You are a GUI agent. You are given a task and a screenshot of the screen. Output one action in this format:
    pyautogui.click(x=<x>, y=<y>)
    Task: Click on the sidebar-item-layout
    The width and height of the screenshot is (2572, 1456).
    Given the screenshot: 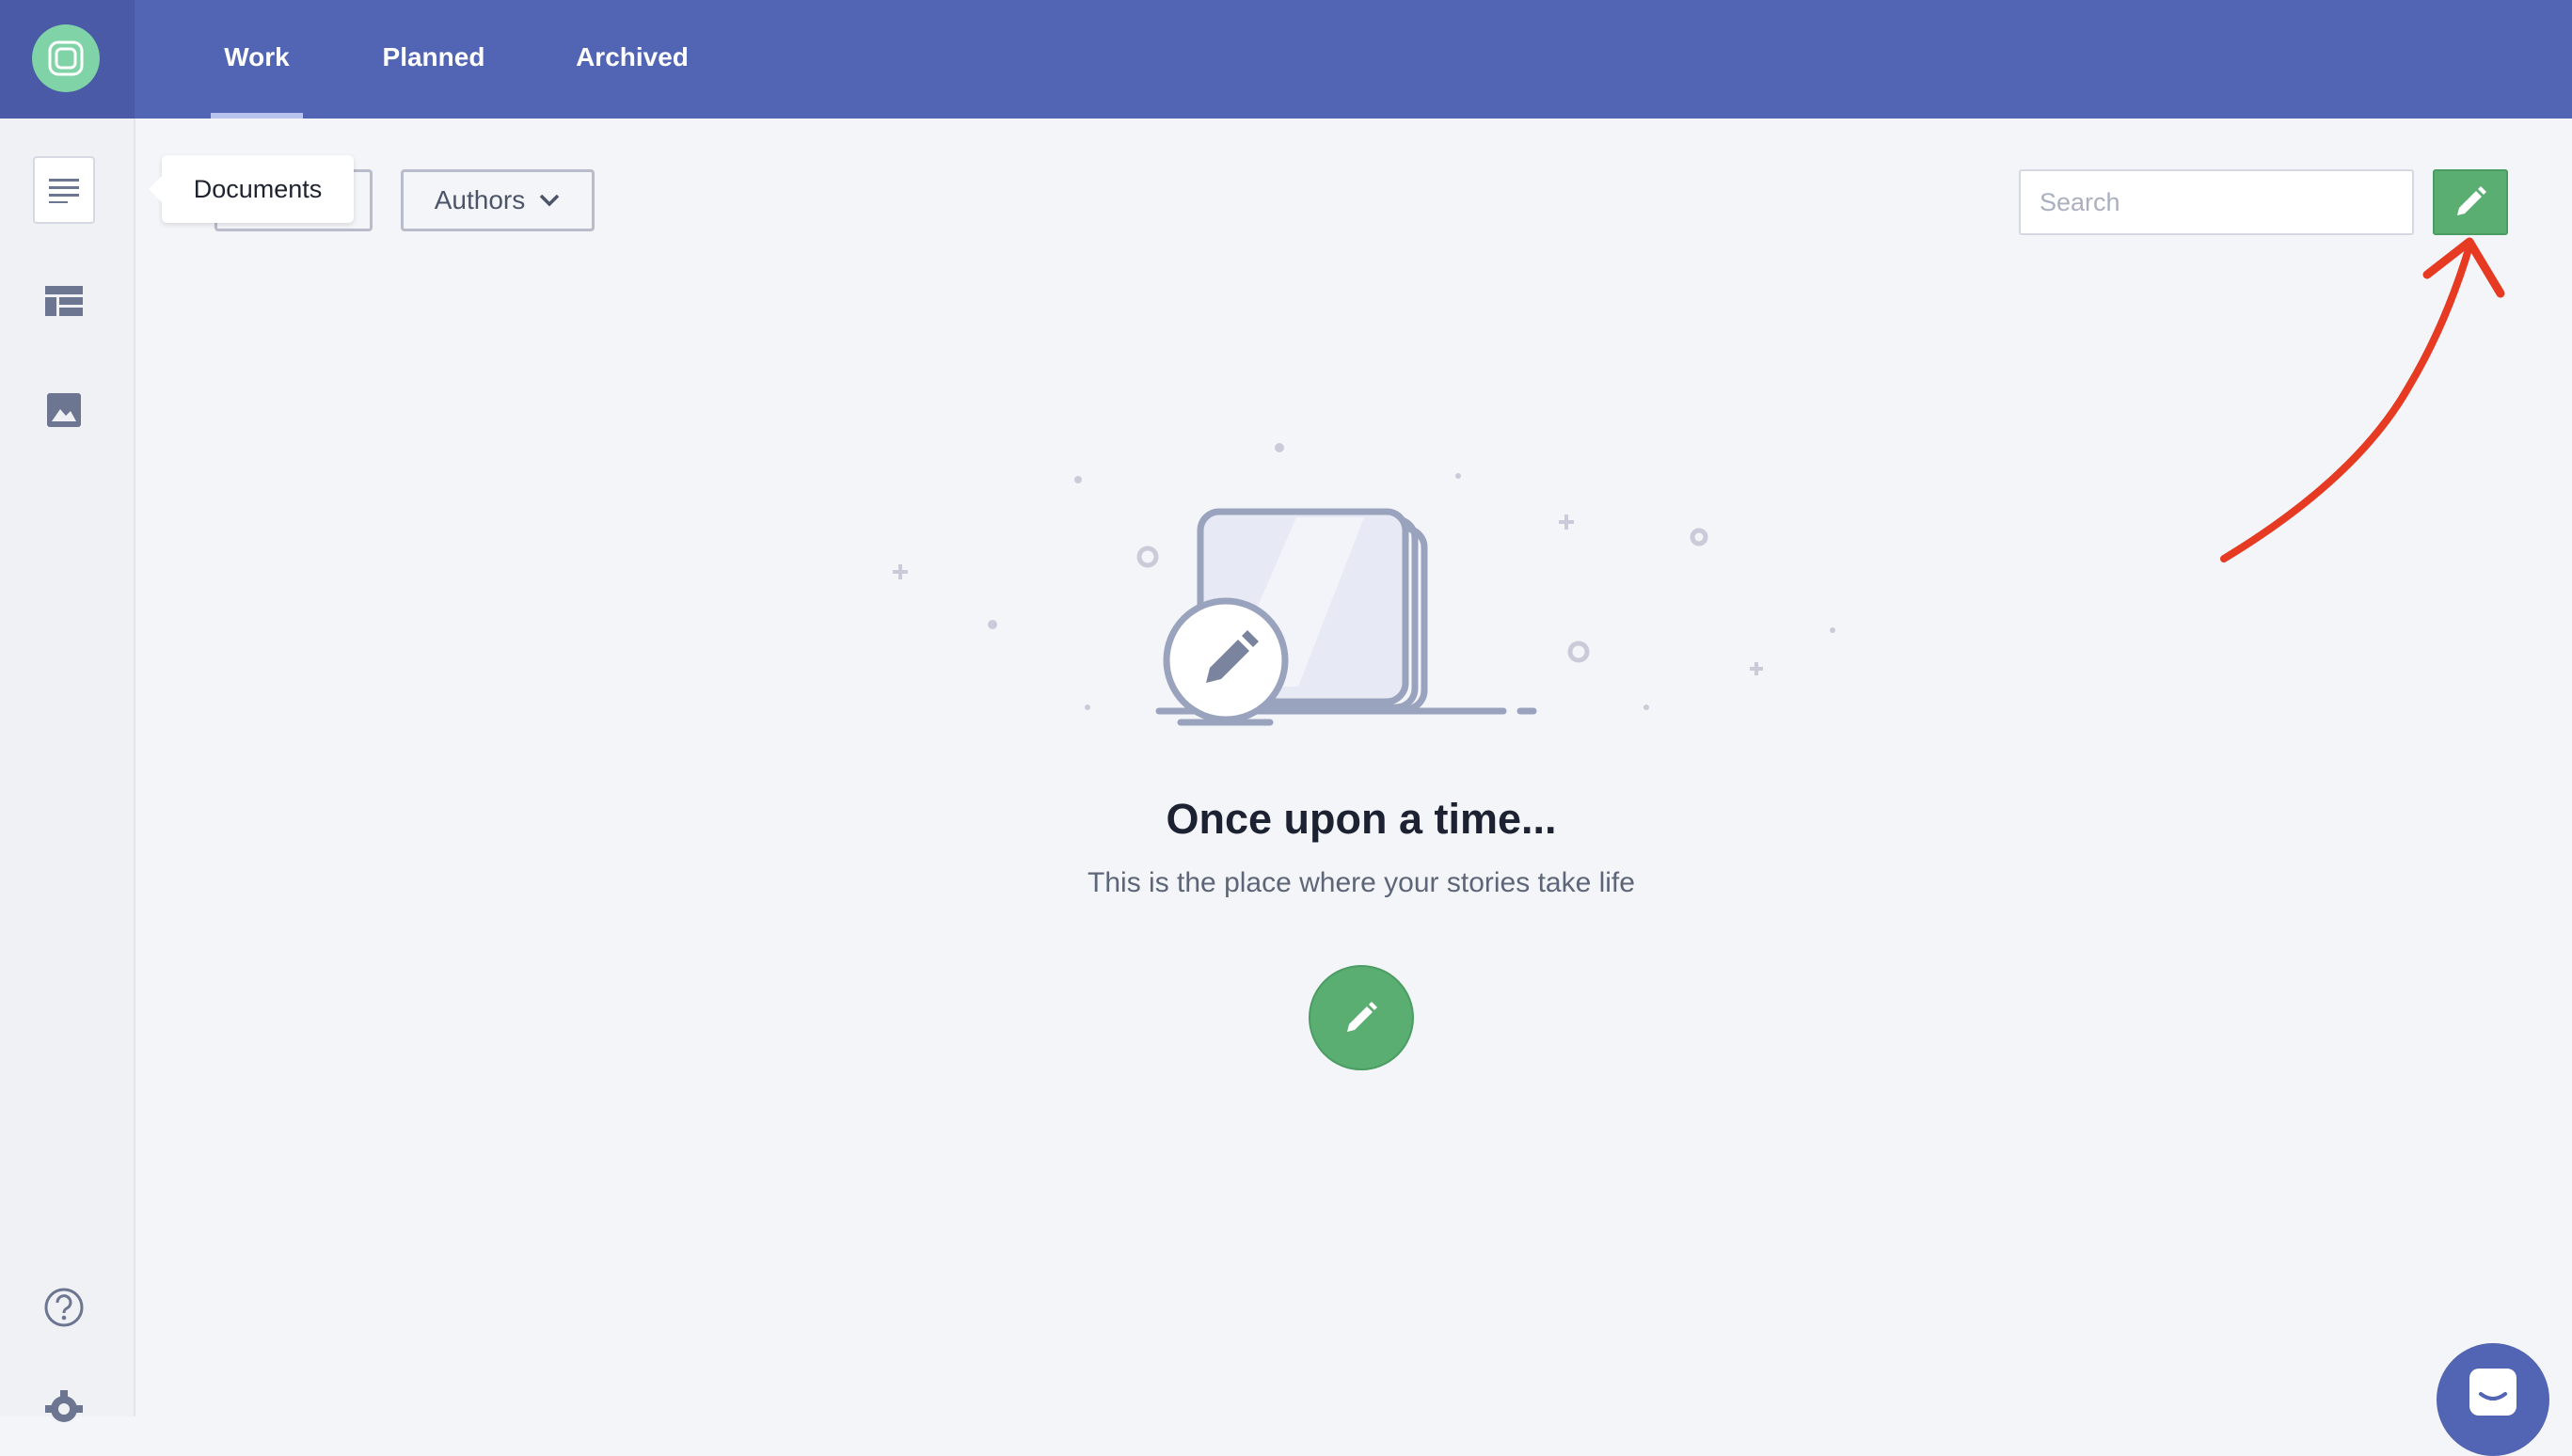 What is the action you would take?
    pyautogui.click(x=64, y=301)
    